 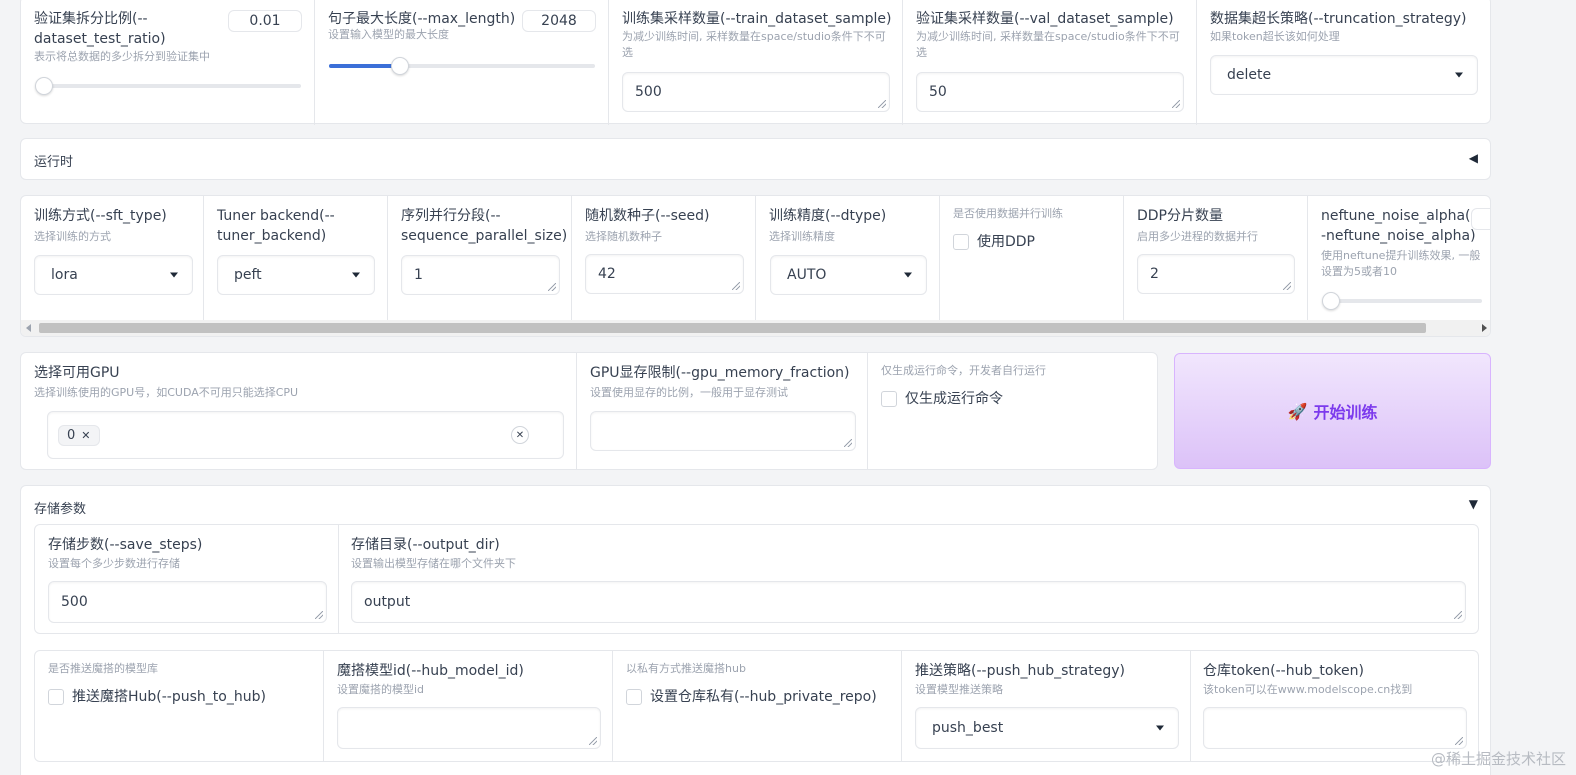 I want to click on neftune-slider-track, so click(x=1402, y=301).